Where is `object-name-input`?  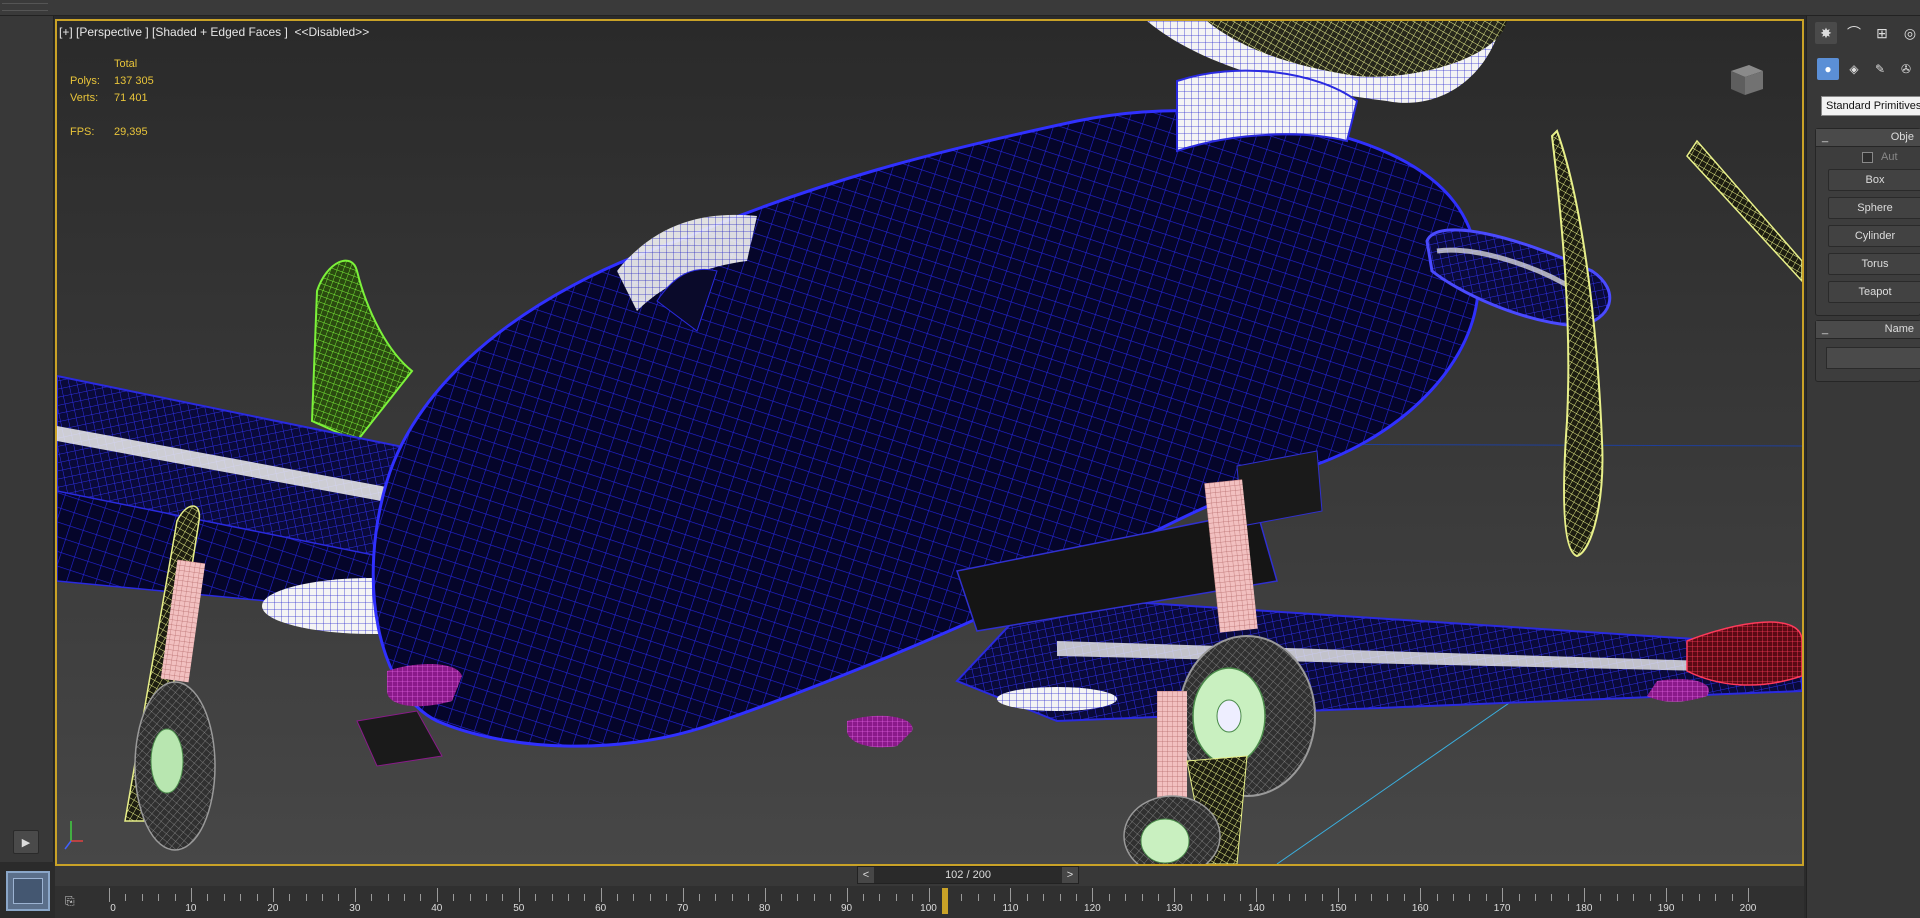 object-name-input is located at coordinates (1873, 358).